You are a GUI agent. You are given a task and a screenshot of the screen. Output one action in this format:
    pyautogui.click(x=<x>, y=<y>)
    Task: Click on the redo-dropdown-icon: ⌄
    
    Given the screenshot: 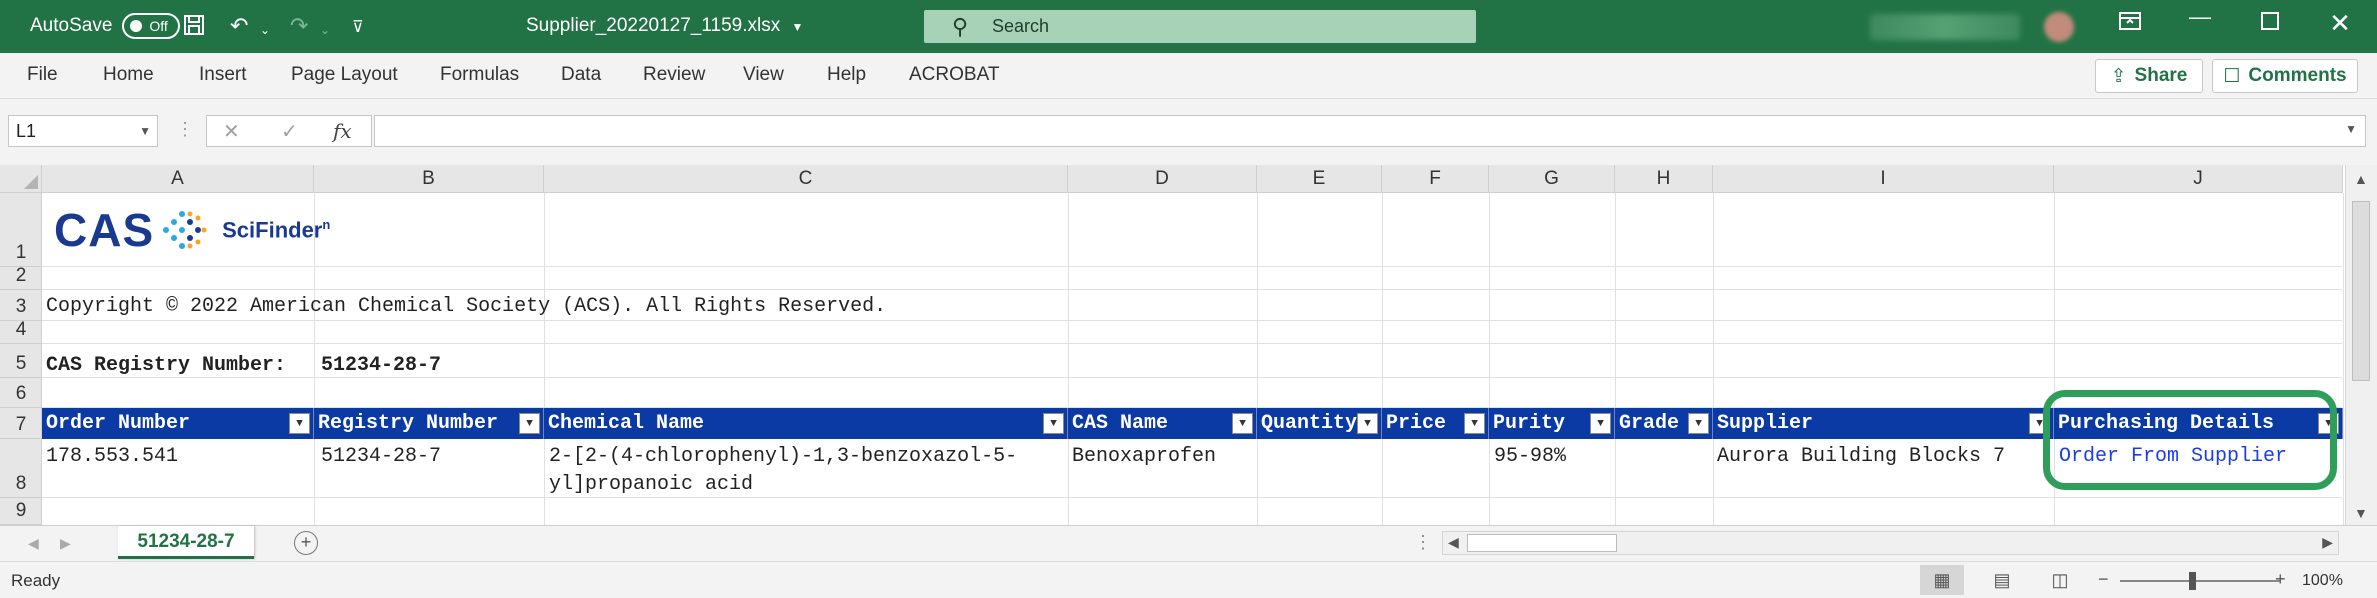 What is the action you would take?
    pyautogui.click(x=325, y=30)
    